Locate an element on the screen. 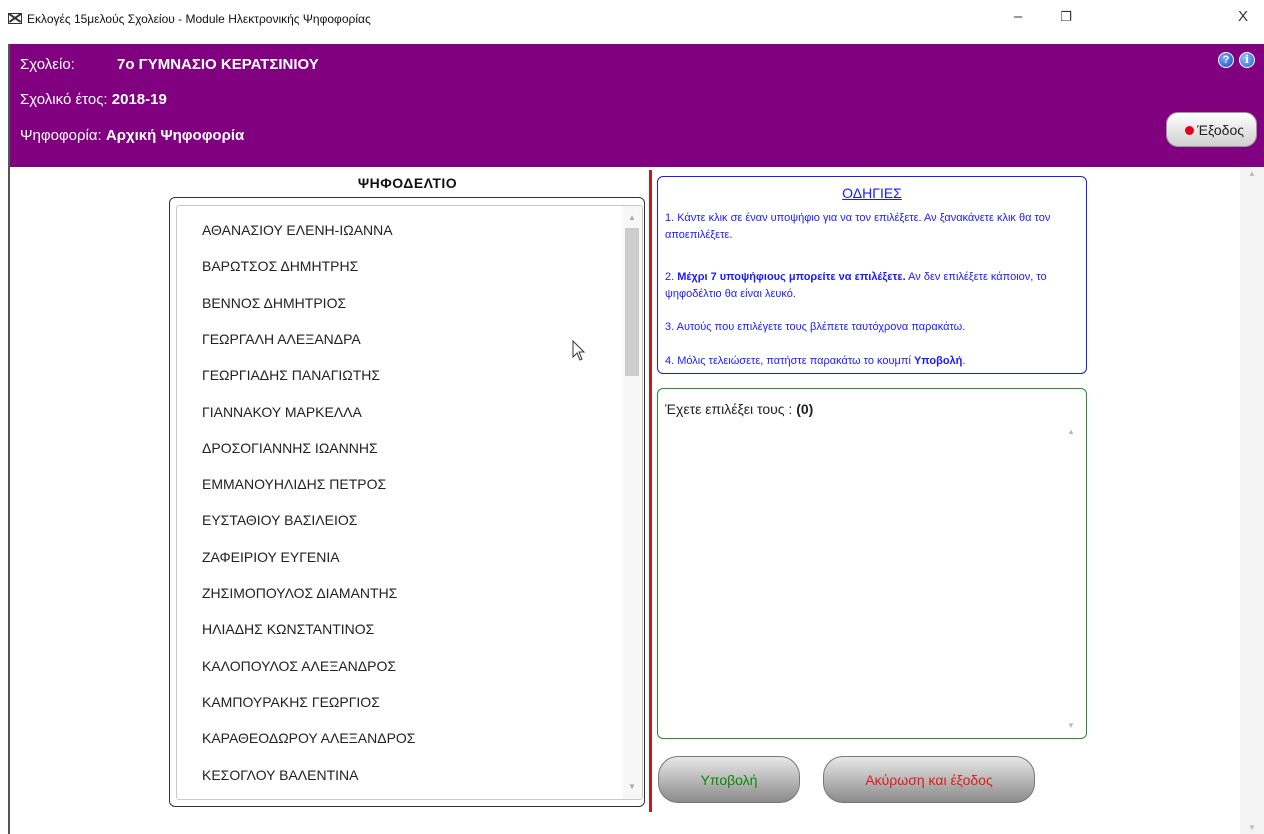 The image size is (1264, 834). candidate-item: ΓΕΩΡΓΑΛΗ ΑΛΕΞΑΝΔΡΑ is located at coordinates (281, 339).